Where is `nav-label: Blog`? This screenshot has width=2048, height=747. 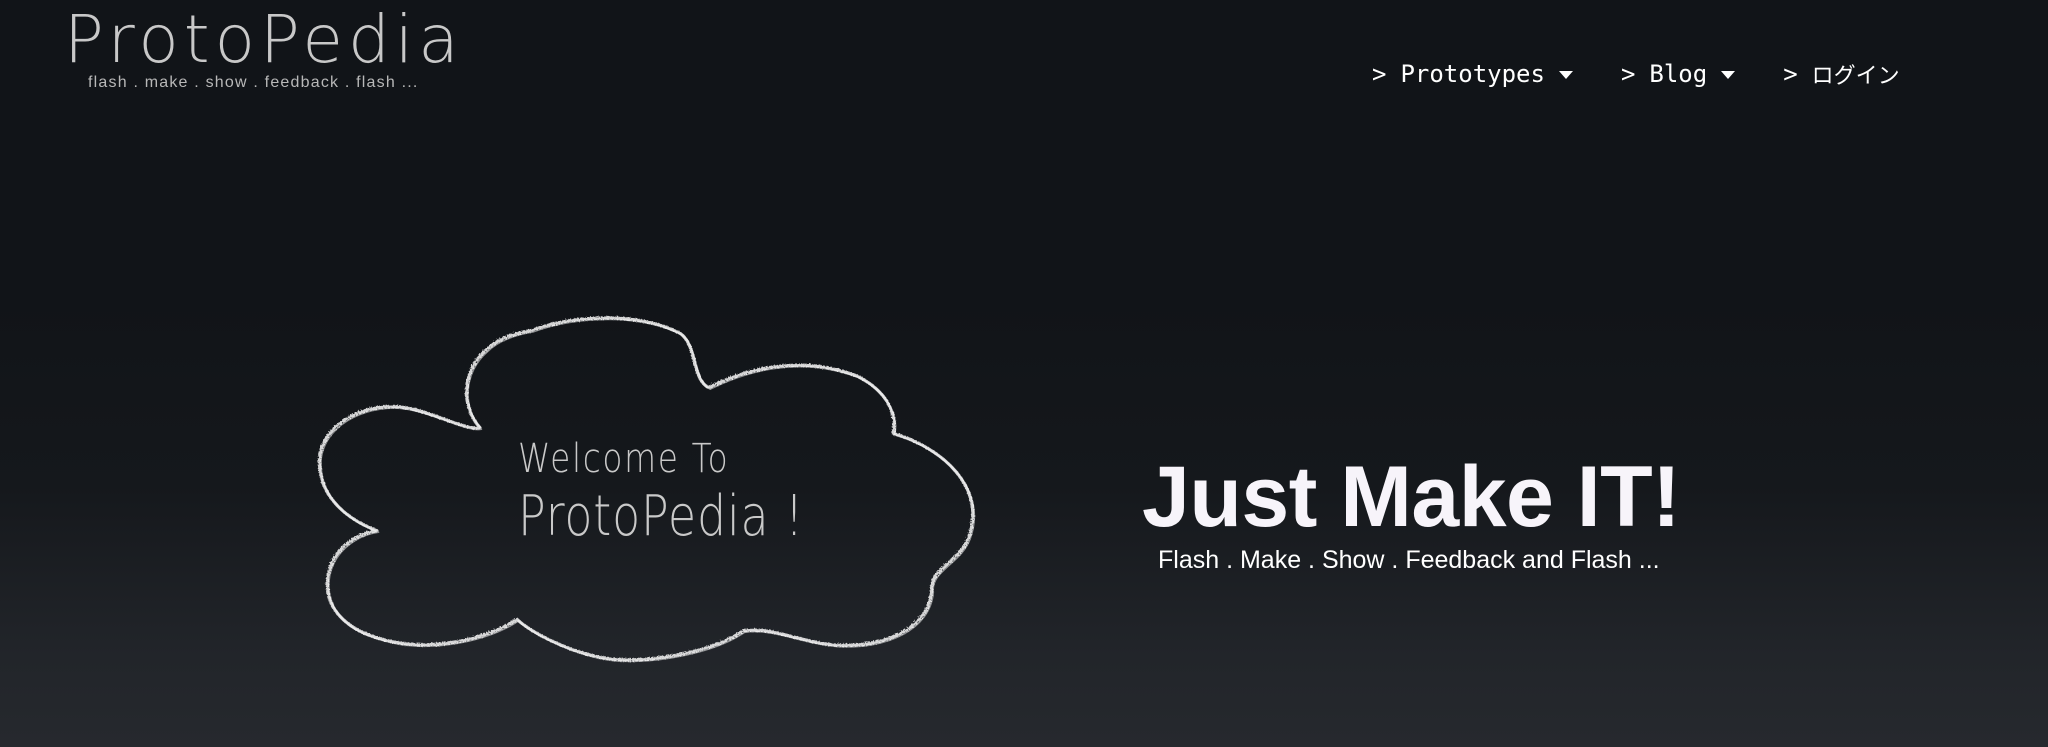
nav-label: Blog is located at coordinates (1678, 74).